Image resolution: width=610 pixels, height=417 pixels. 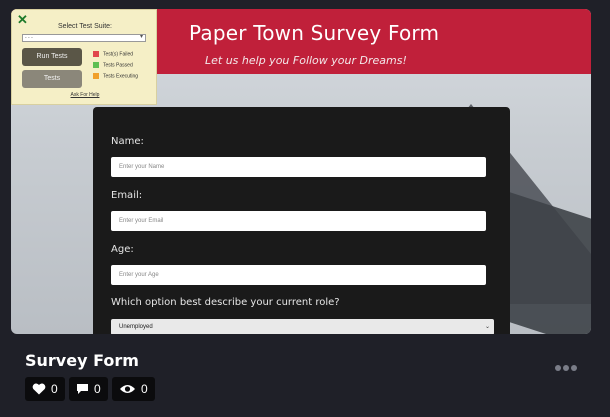 I want to click on age-field: Enter your Age, so click(x=298, y=275).